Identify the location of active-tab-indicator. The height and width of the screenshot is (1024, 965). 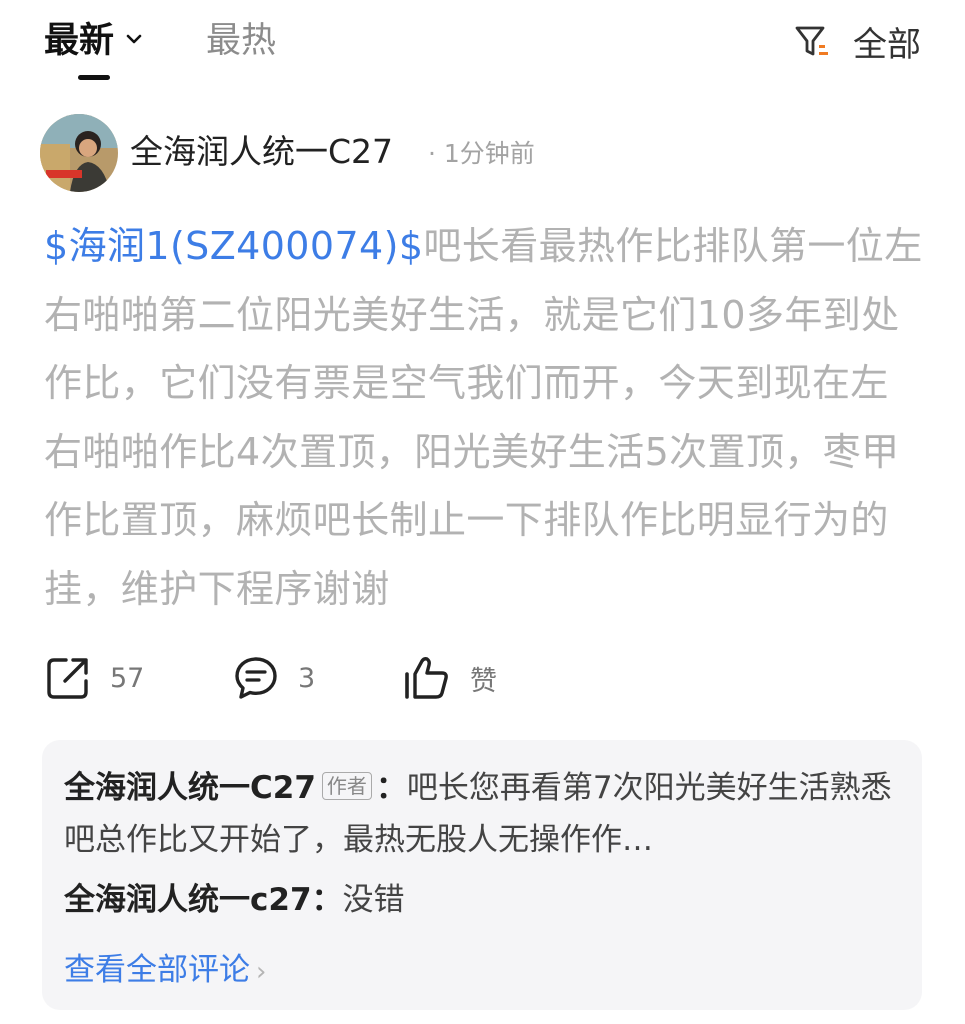
(94, 77).